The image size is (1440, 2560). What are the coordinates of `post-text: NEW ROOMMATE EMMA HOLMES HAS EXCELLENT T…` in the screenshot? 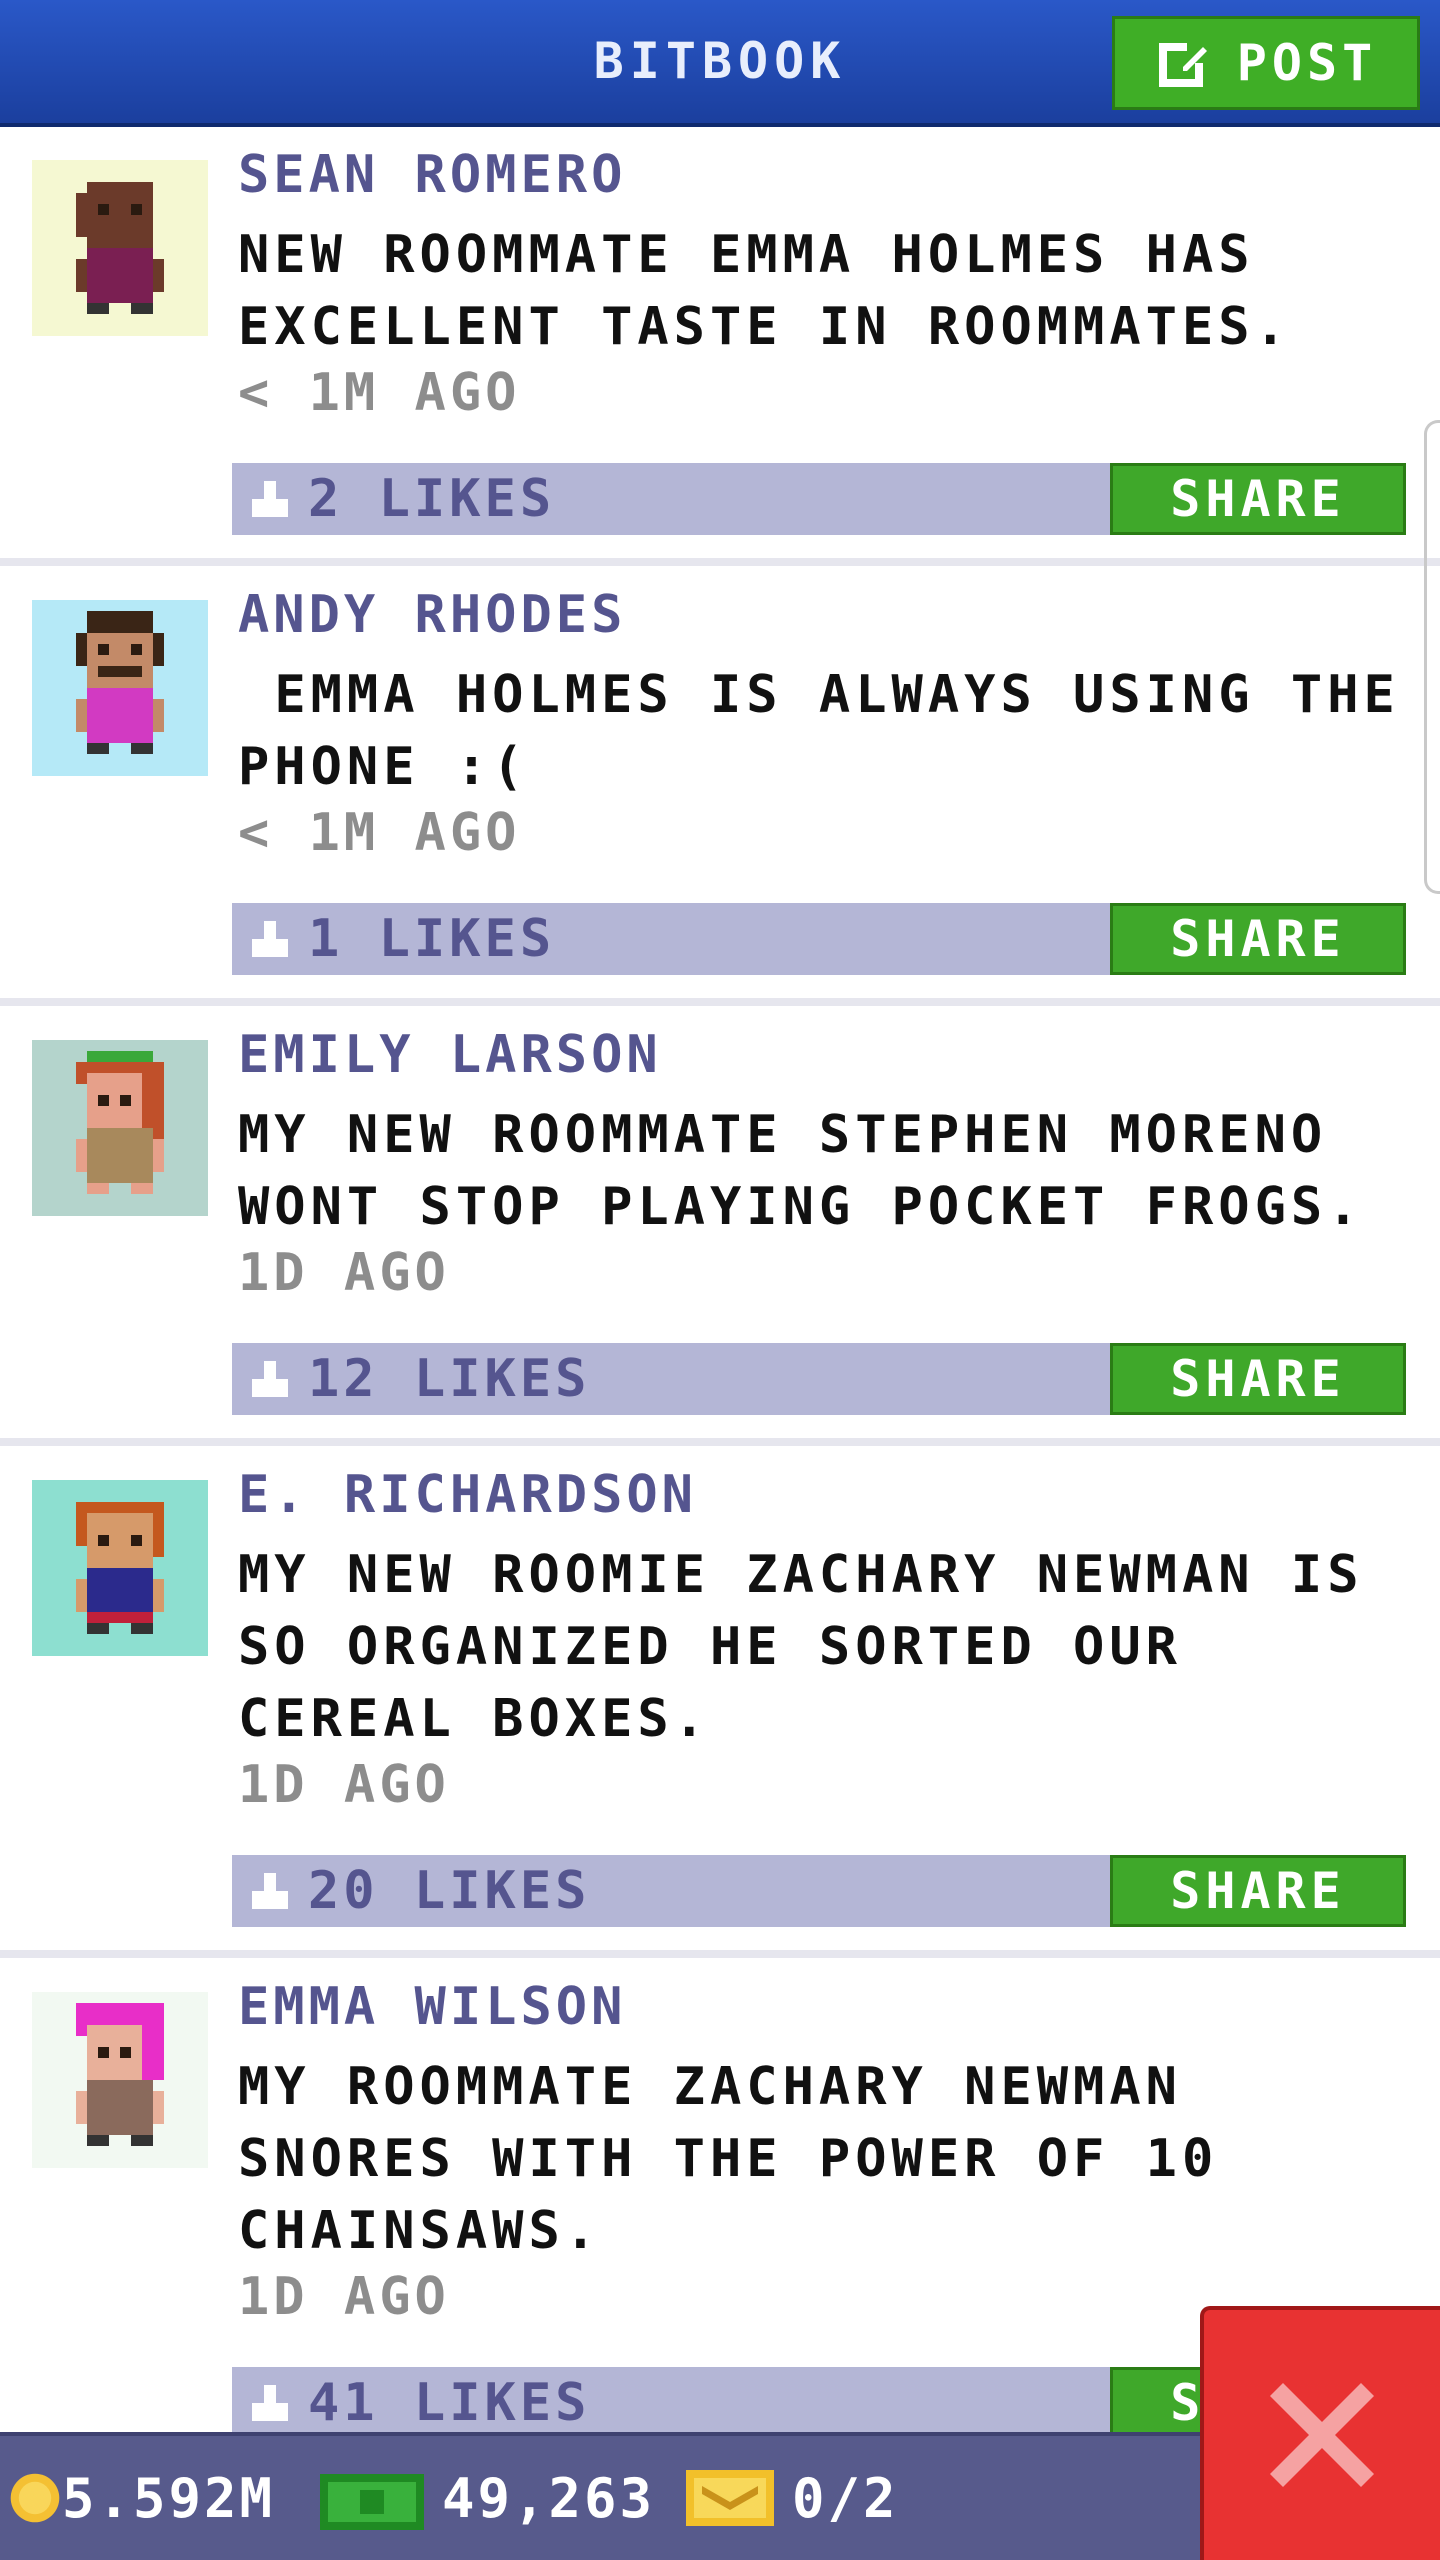 It's located at (764, 291).